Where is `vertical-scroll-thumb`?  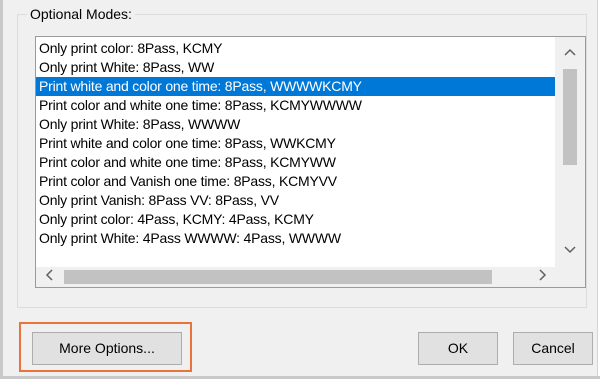 vertical-scroll-thumb is located at coordinates (570, 117).